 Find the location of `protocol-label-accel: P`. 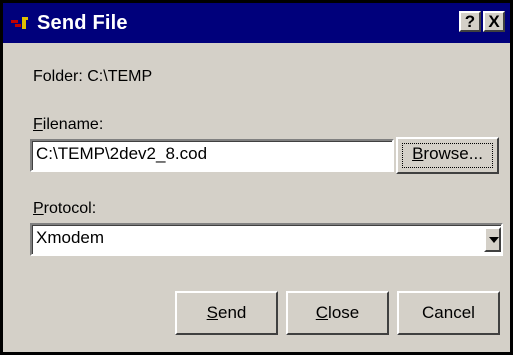

protocol-label-accel: P is located at coordinates (38, 208).